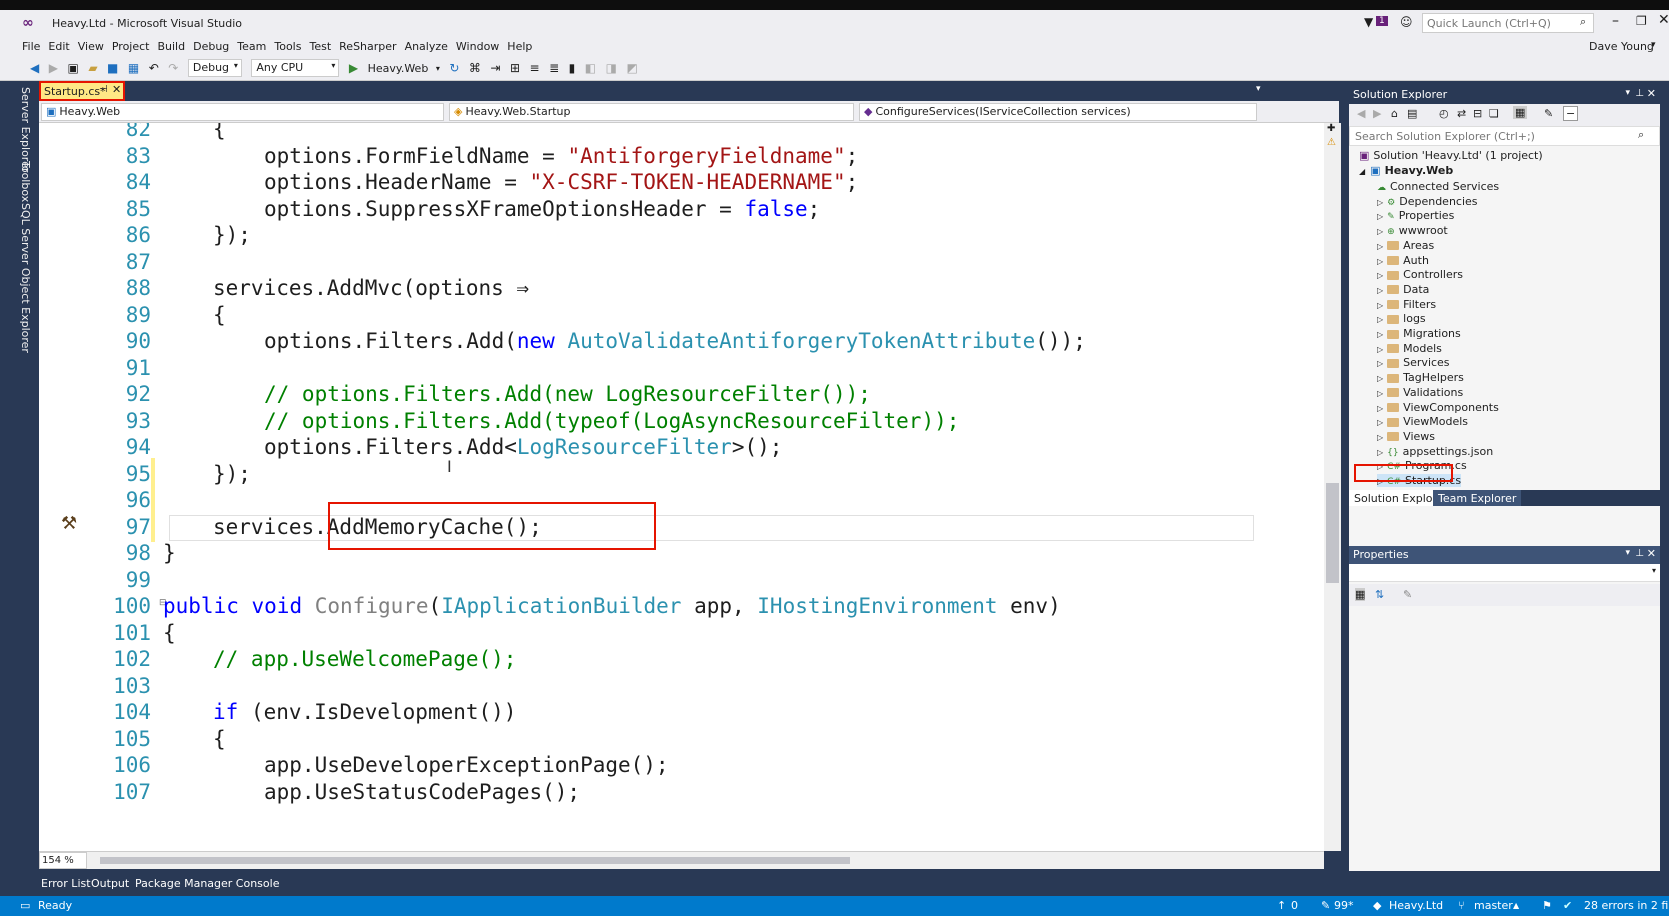 Image resolution: width=1669 pixels, height=916 pixels. Describe the element at coordinates (62, 44) in the screenshot. I see `menu-edit: Edit` at that location.